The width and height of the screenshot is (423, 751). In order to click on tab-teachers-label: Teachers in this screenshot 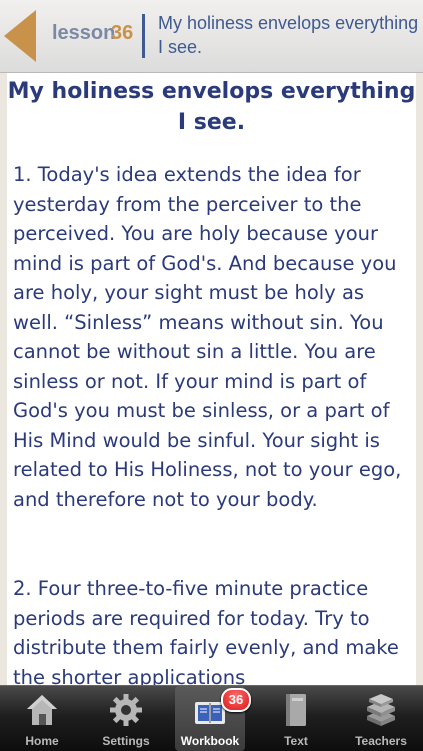, I will do `click(381, 741)`.